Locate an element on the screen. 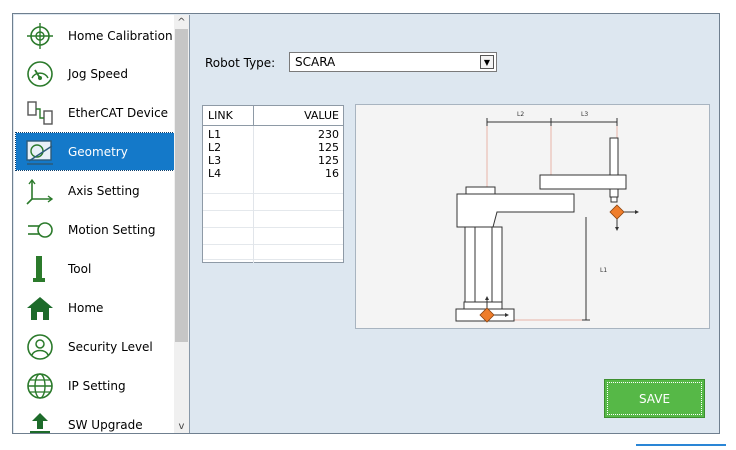 The image size is (736, 450). user-icon is located at coordinates (40, 347).